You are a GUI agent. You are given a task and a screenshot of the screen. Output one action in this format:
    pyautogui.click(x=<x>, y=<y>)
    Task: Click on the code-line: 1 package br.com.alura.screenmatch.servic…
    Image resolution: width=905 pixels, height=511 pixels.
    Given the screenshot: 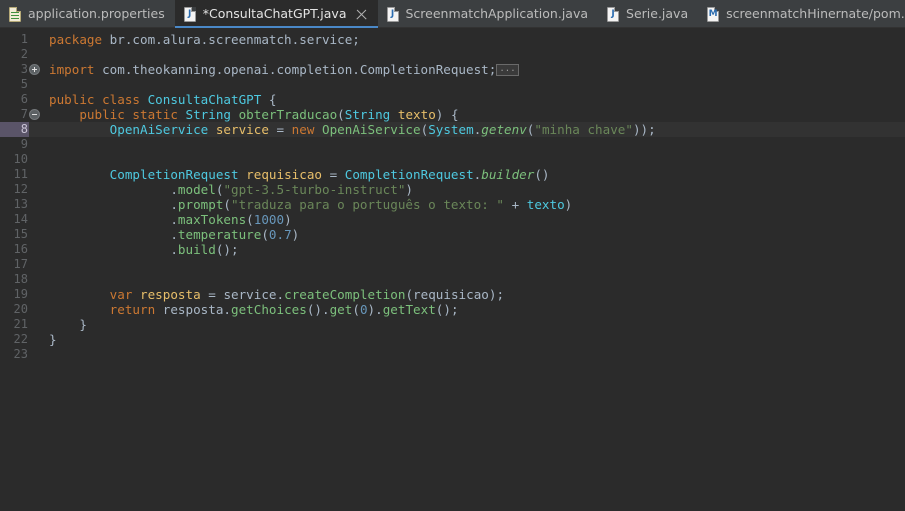 What is the action you would take?
    pyautogui.click(x=452, y=39)
    